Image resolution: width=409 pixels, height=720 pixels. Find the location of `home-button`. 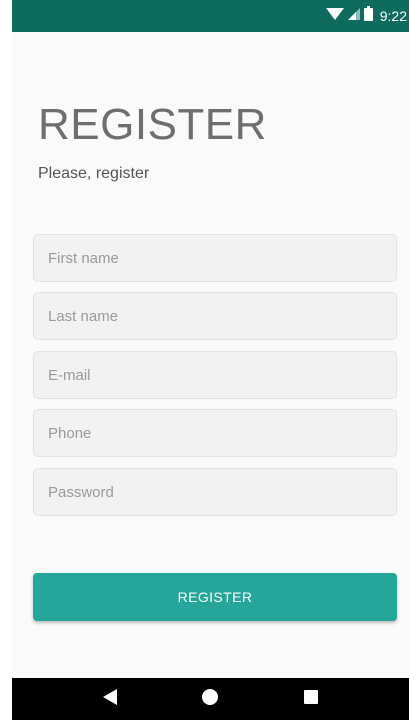

home-button is located at coordinates (210, 699).